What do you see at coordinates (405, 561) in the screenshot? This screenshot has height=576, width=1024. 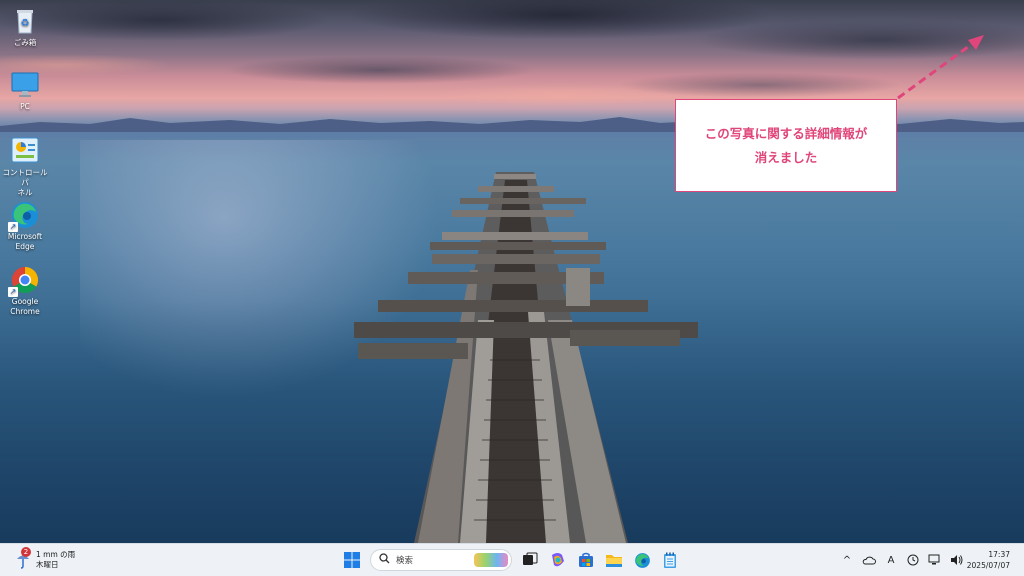 I see `search-placeholder: 検索` at bounding box center [405, 561].